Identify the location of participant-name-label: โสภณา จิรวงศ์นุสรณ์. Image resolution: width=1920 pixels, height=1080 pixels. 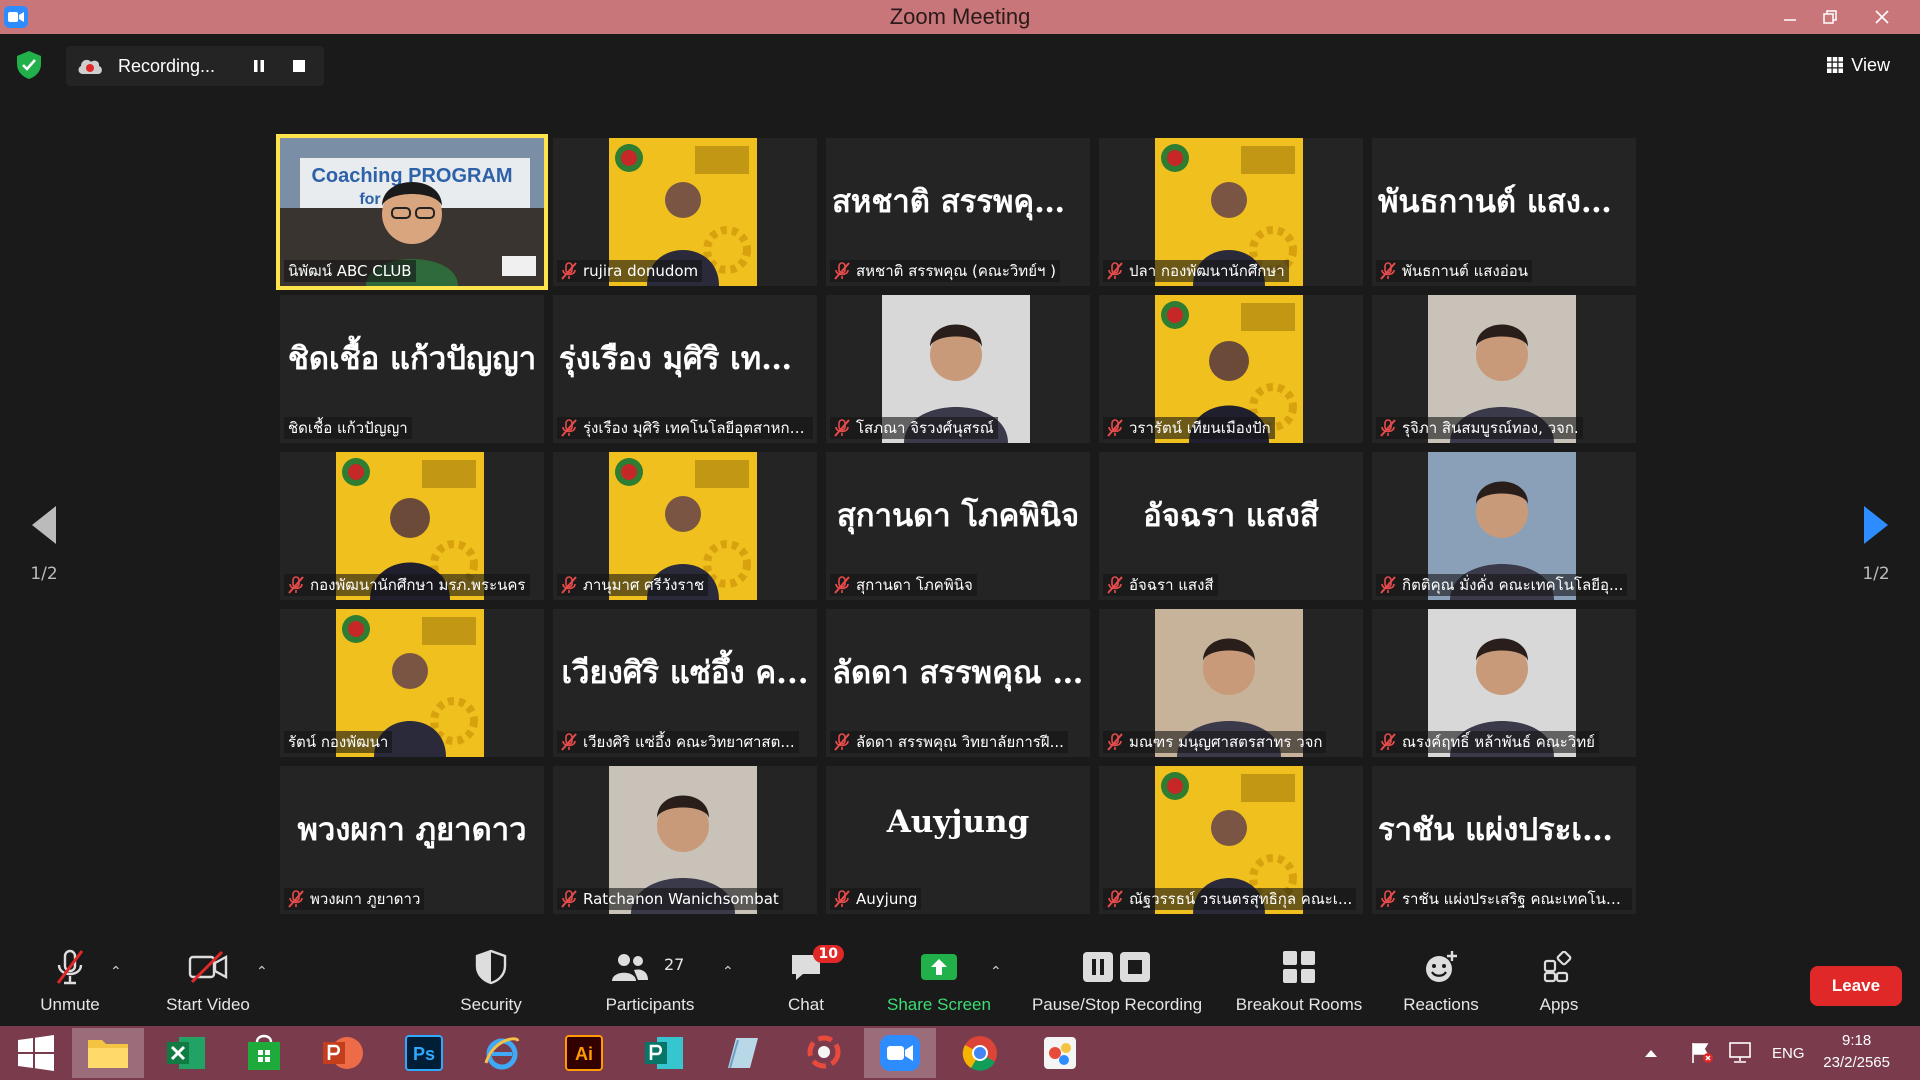
(914, 428).